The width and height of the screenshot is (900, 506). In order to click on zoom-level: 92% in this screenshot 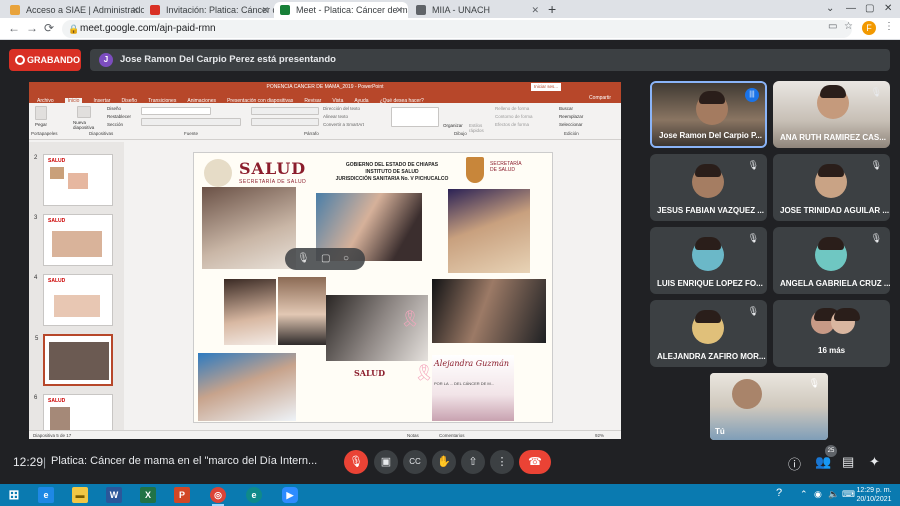, I will do `click(599, 435)`.